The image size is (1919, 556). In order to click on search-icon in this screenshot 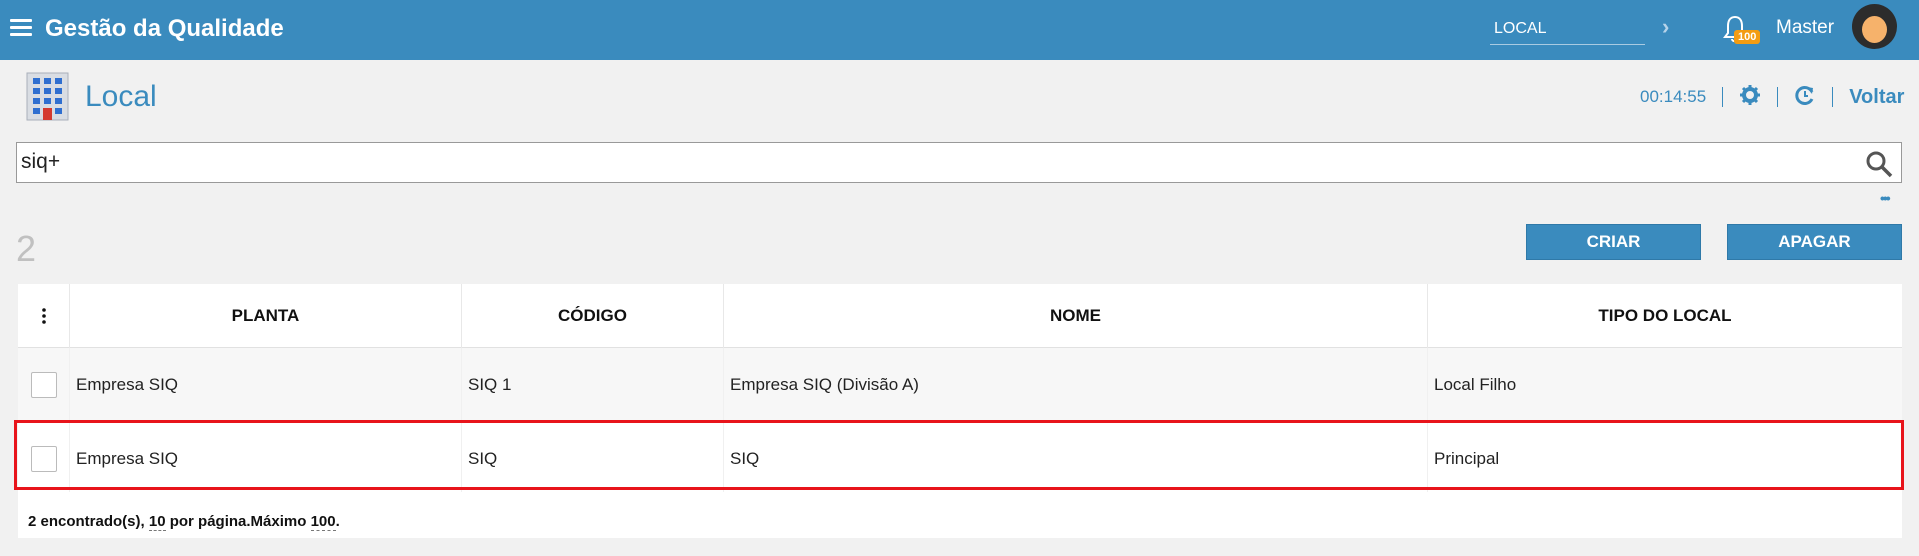, I will do `click(1879, 164)`.